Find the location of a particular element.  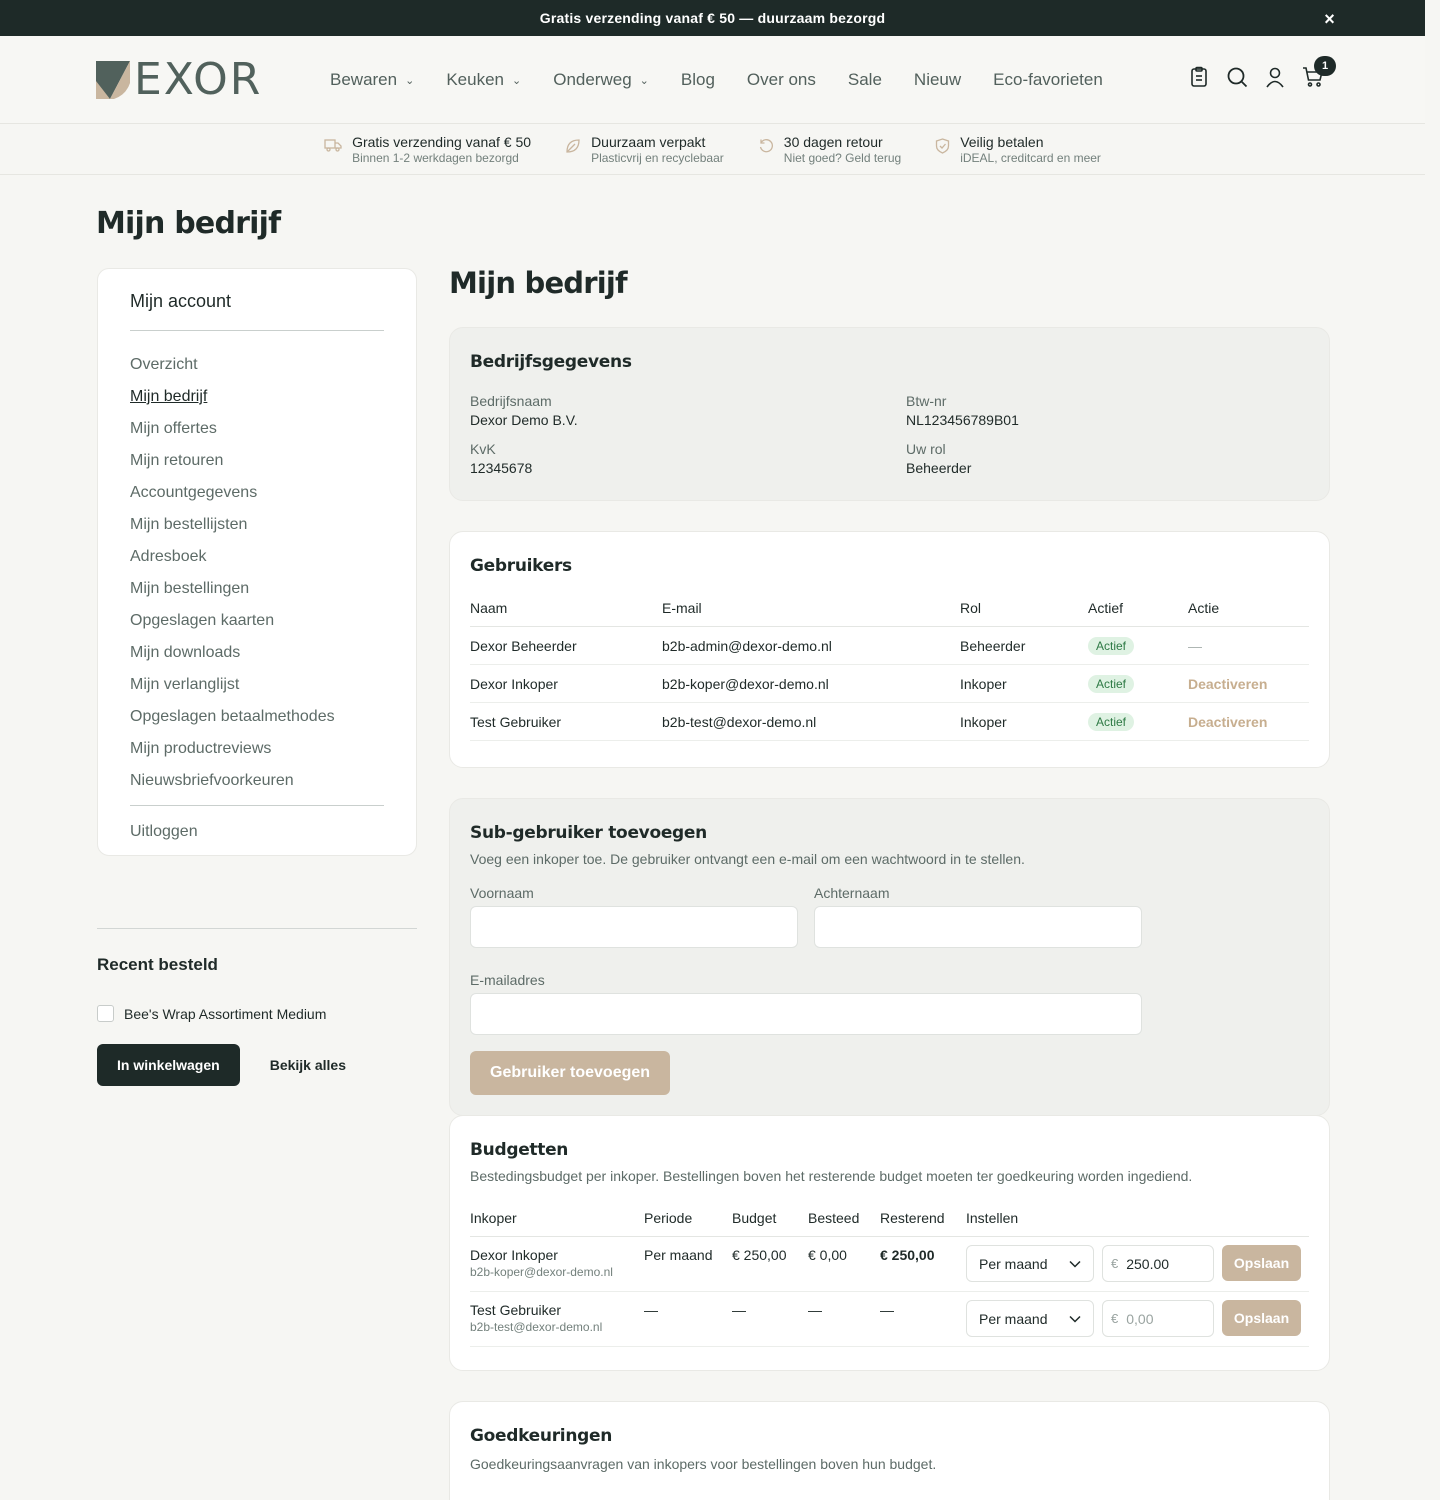

main-title: Mijn bedrijf is located at coordinates (538, 283).